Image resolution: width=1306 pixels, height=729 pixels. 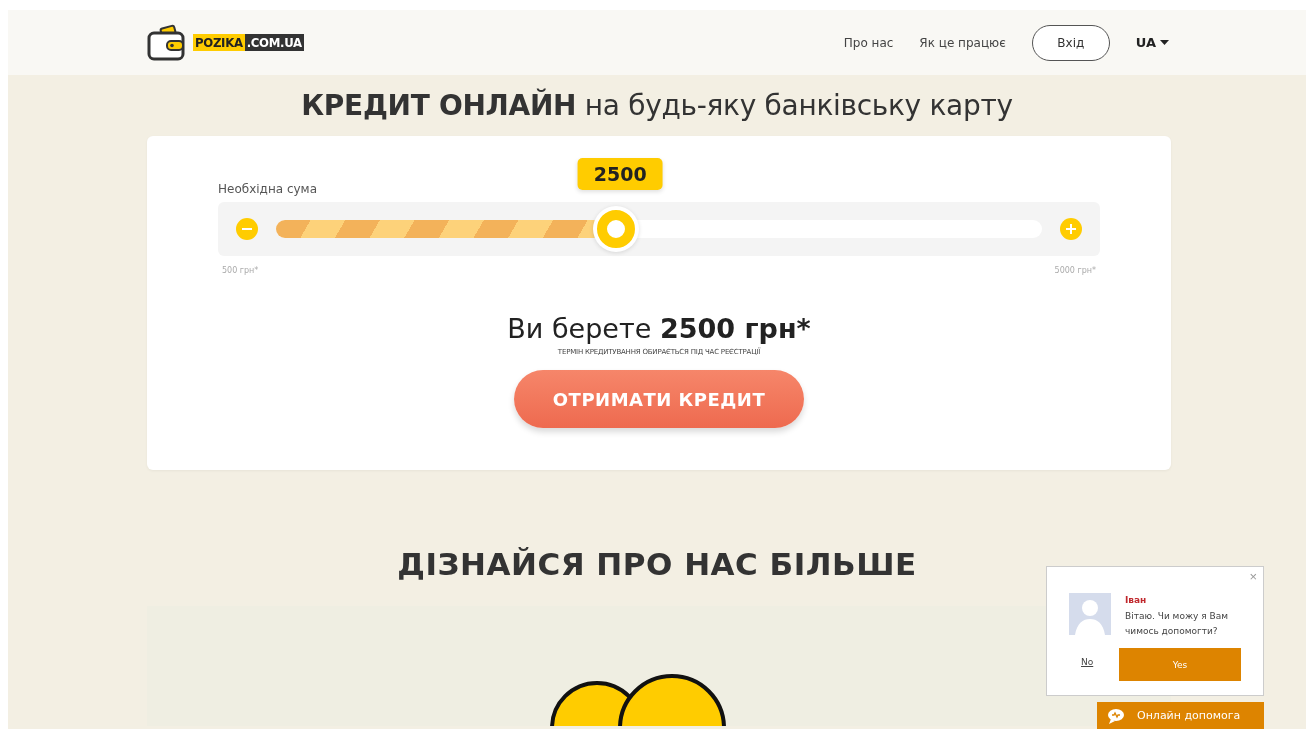 What do you see at coordinates (267, 190) in the screenshot?
I see `amount-label: Необхідна сума` at bounding box center [267, 190].